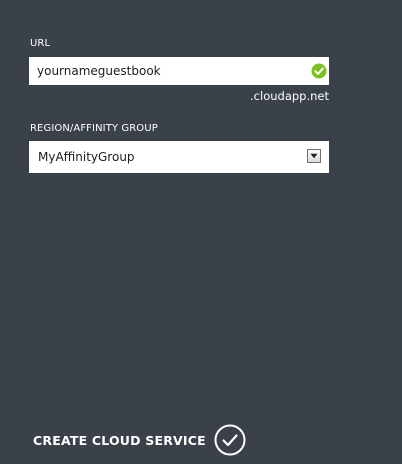 The height and width of the screenshot is (464, 402). I want to click on region-affinity-group-label: REGION/AFFINITY GROUP, so click(94, 128).